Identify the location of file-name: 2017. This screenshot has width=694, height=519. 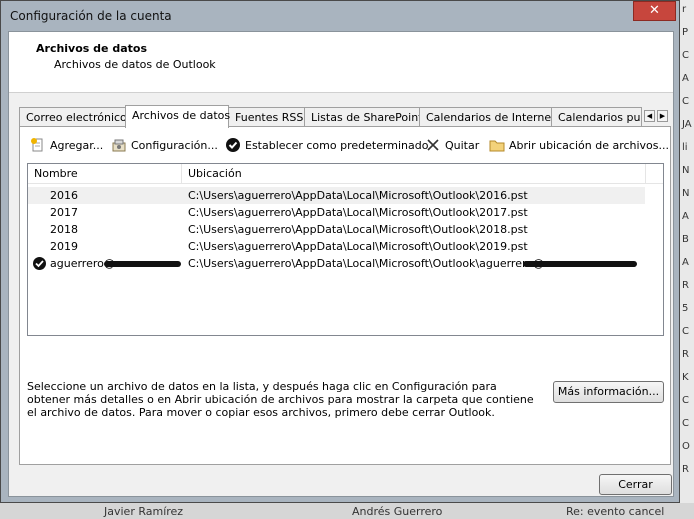
(64, 212).